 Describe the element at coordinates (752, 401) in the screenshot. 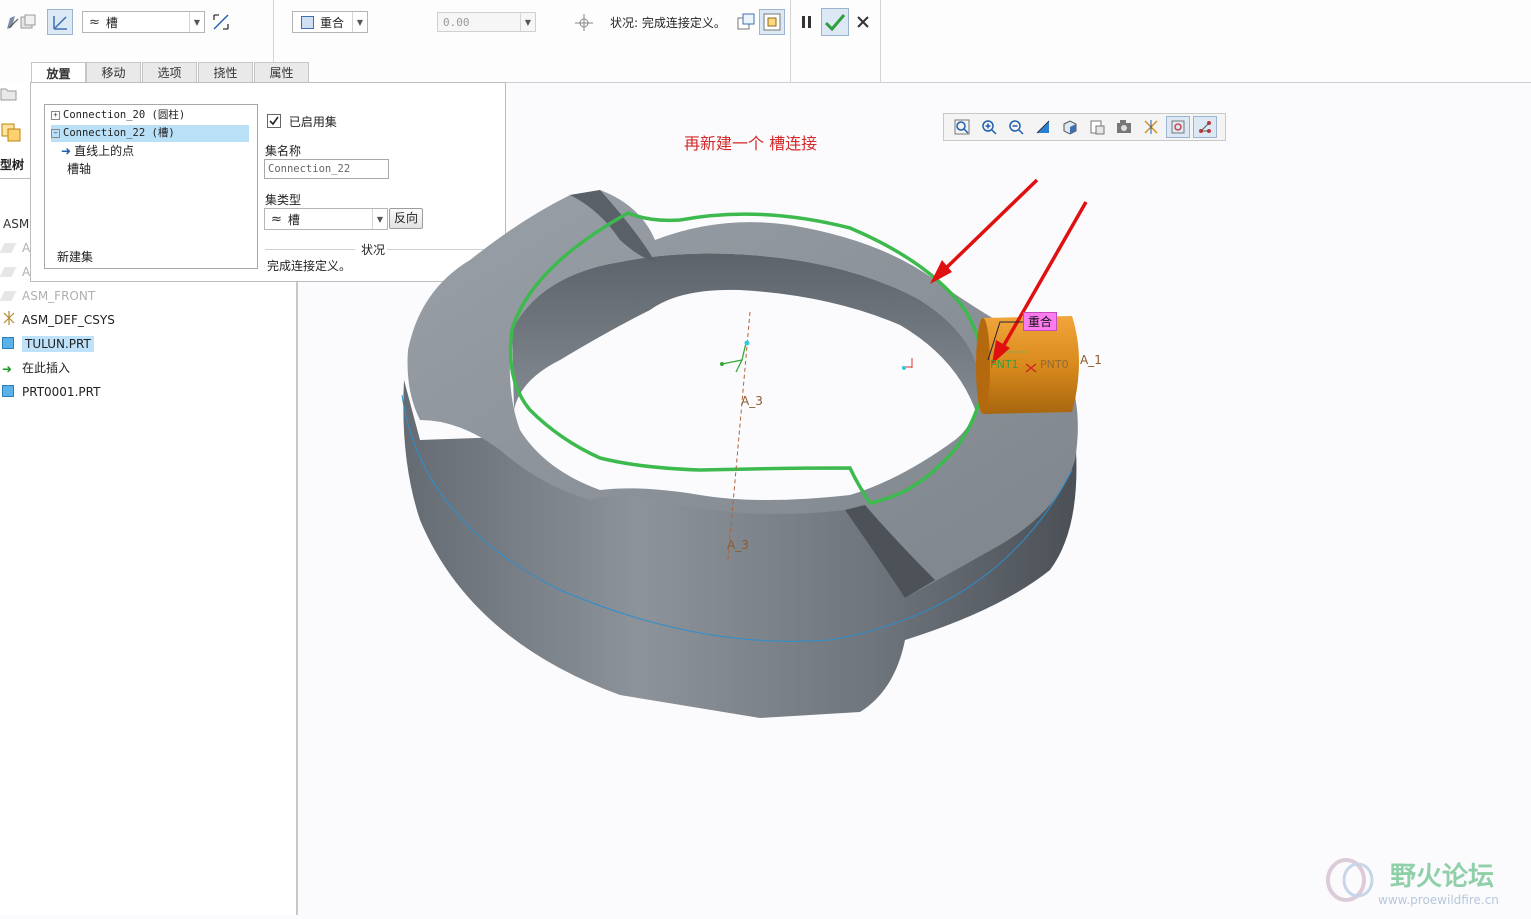

I see `axis-label-a3-top: A_3` at that location.